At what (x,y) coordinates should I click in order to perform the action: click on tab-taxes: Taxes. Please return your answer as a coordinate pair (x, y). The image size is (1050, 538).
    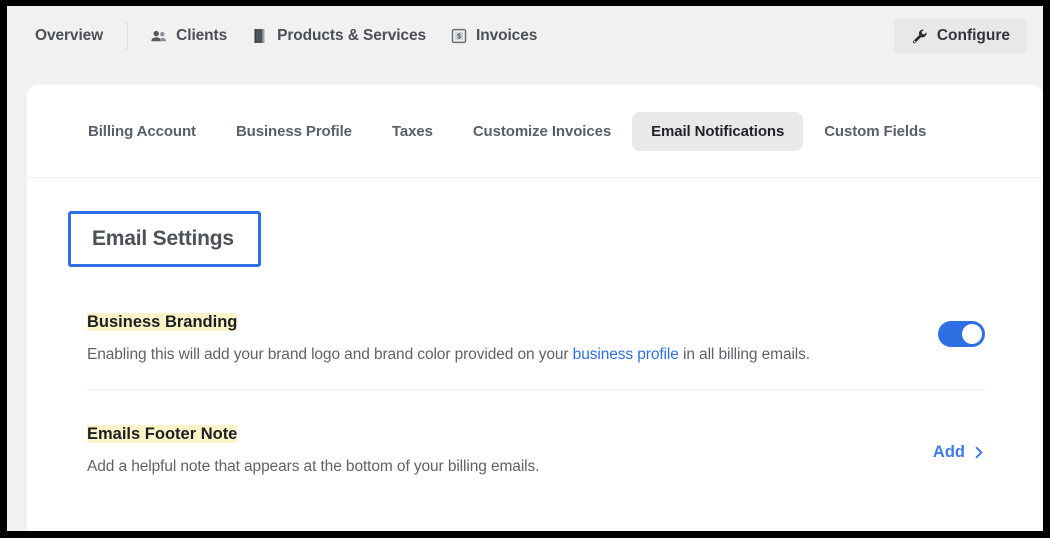
    Looking at the image, I should click on (412, 131).